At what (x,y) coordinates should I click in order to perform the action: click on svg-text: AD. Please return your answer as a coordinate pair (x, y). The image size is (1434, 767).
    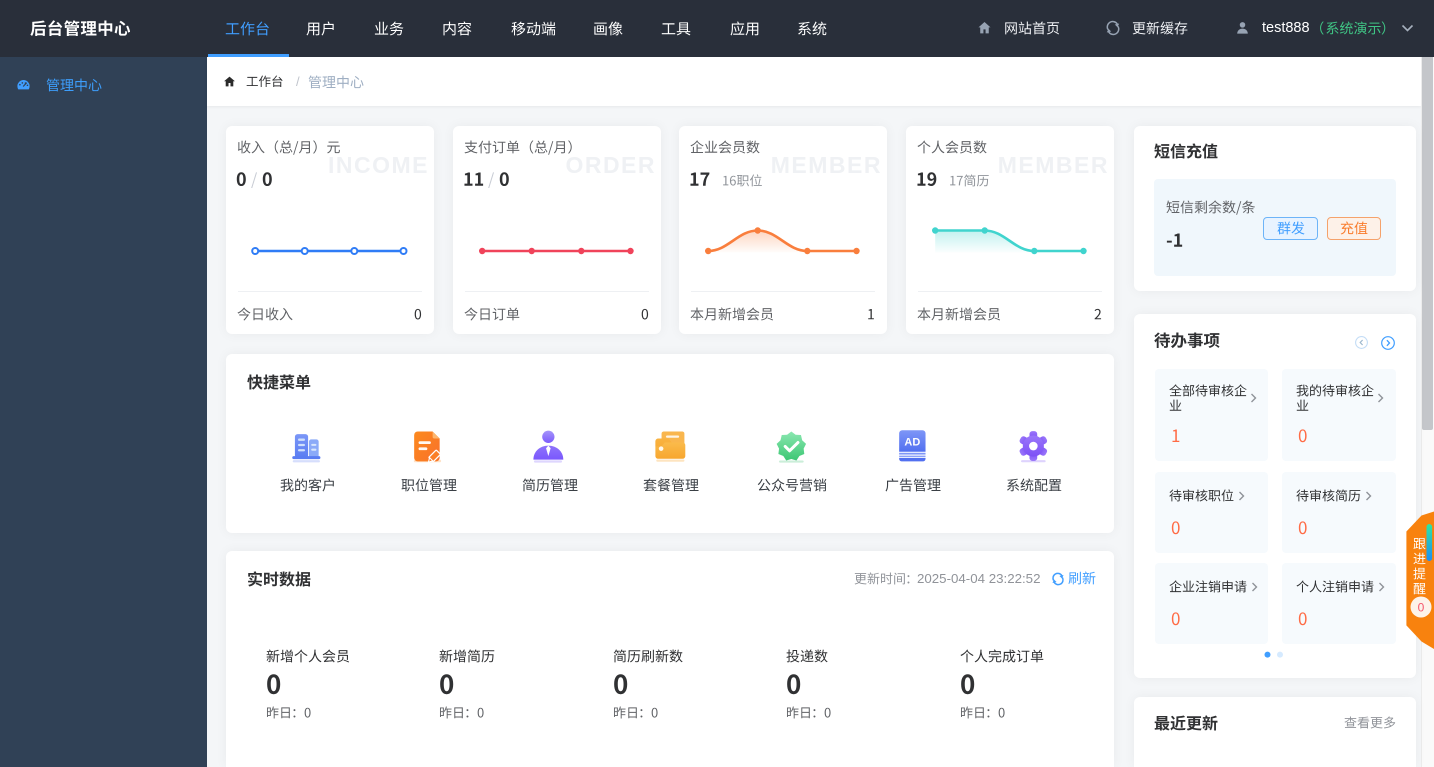
    Looking at the image, I should click on (912, 442).